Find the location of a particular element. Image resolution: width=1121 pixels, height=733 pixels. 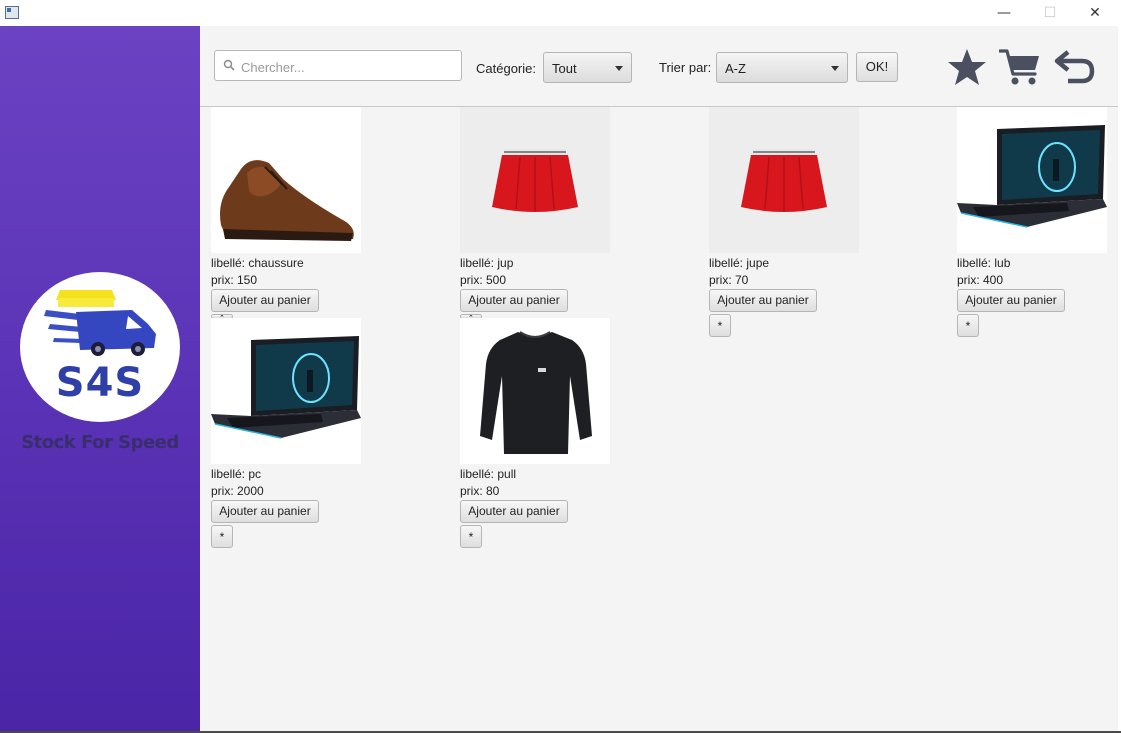

search-box is located at coordinates (338, 65).